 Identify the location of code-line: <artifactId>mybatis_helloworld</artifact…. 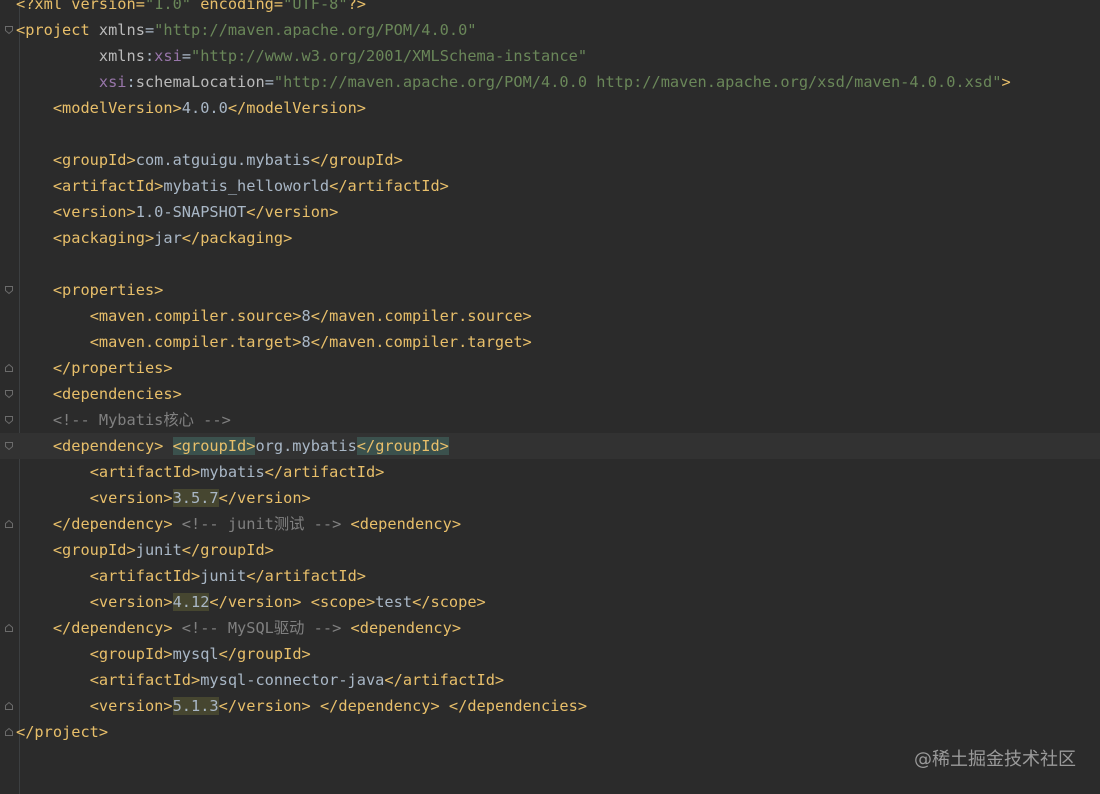
(550, 186).